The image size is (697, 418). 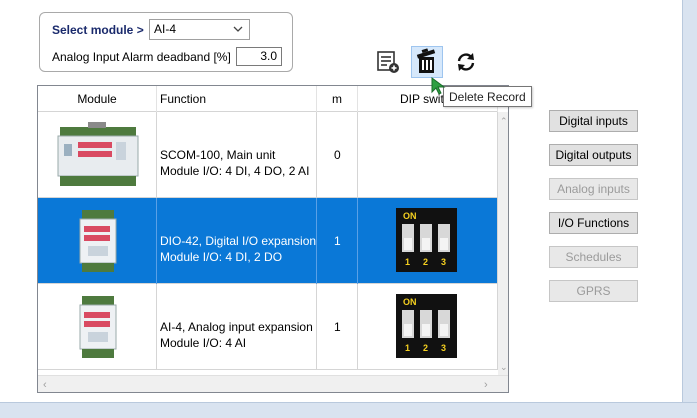 I want to click on select-module-label: Select module >, so click(x=98, y=30).